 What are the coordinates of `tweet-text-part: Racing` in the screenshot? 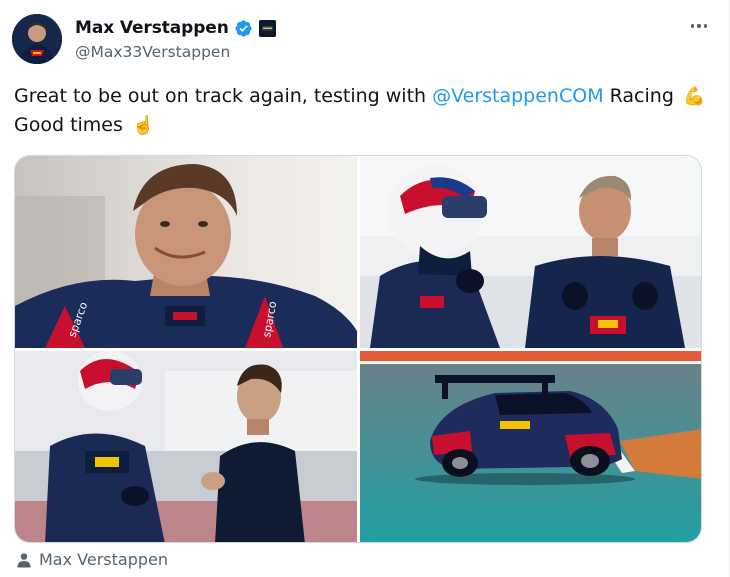 It's located at (638, 96).